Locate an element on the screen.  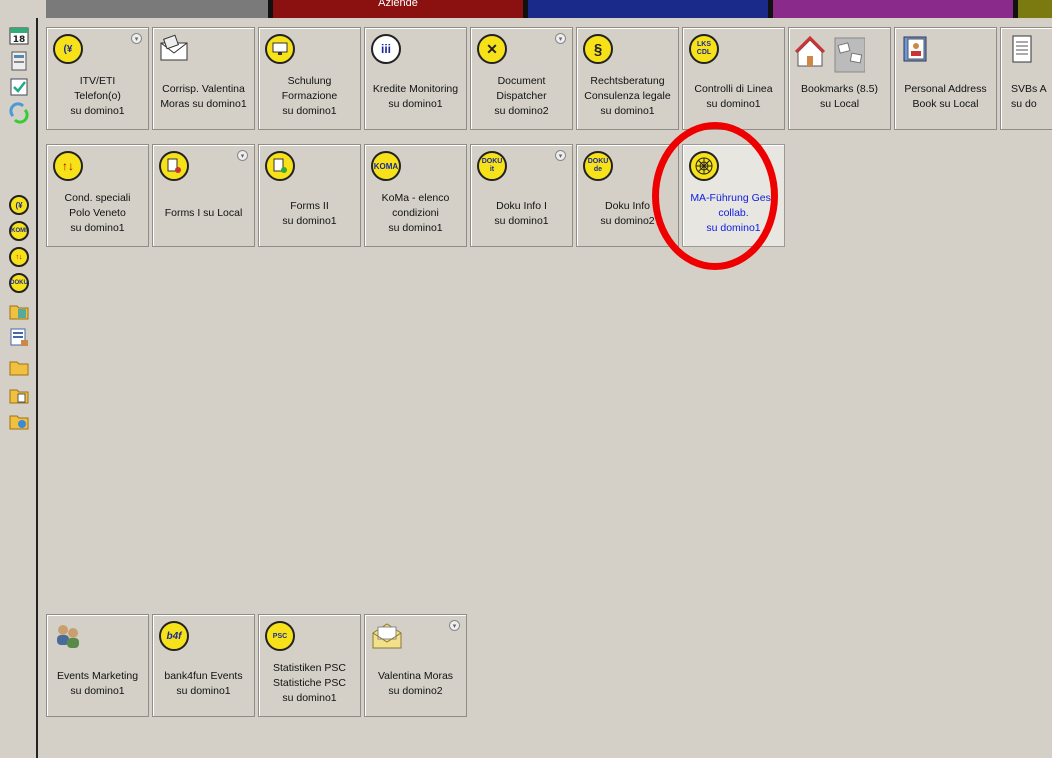
tile-forms-i: ▾ Forms I su Local is located at coordinates (203, 195).